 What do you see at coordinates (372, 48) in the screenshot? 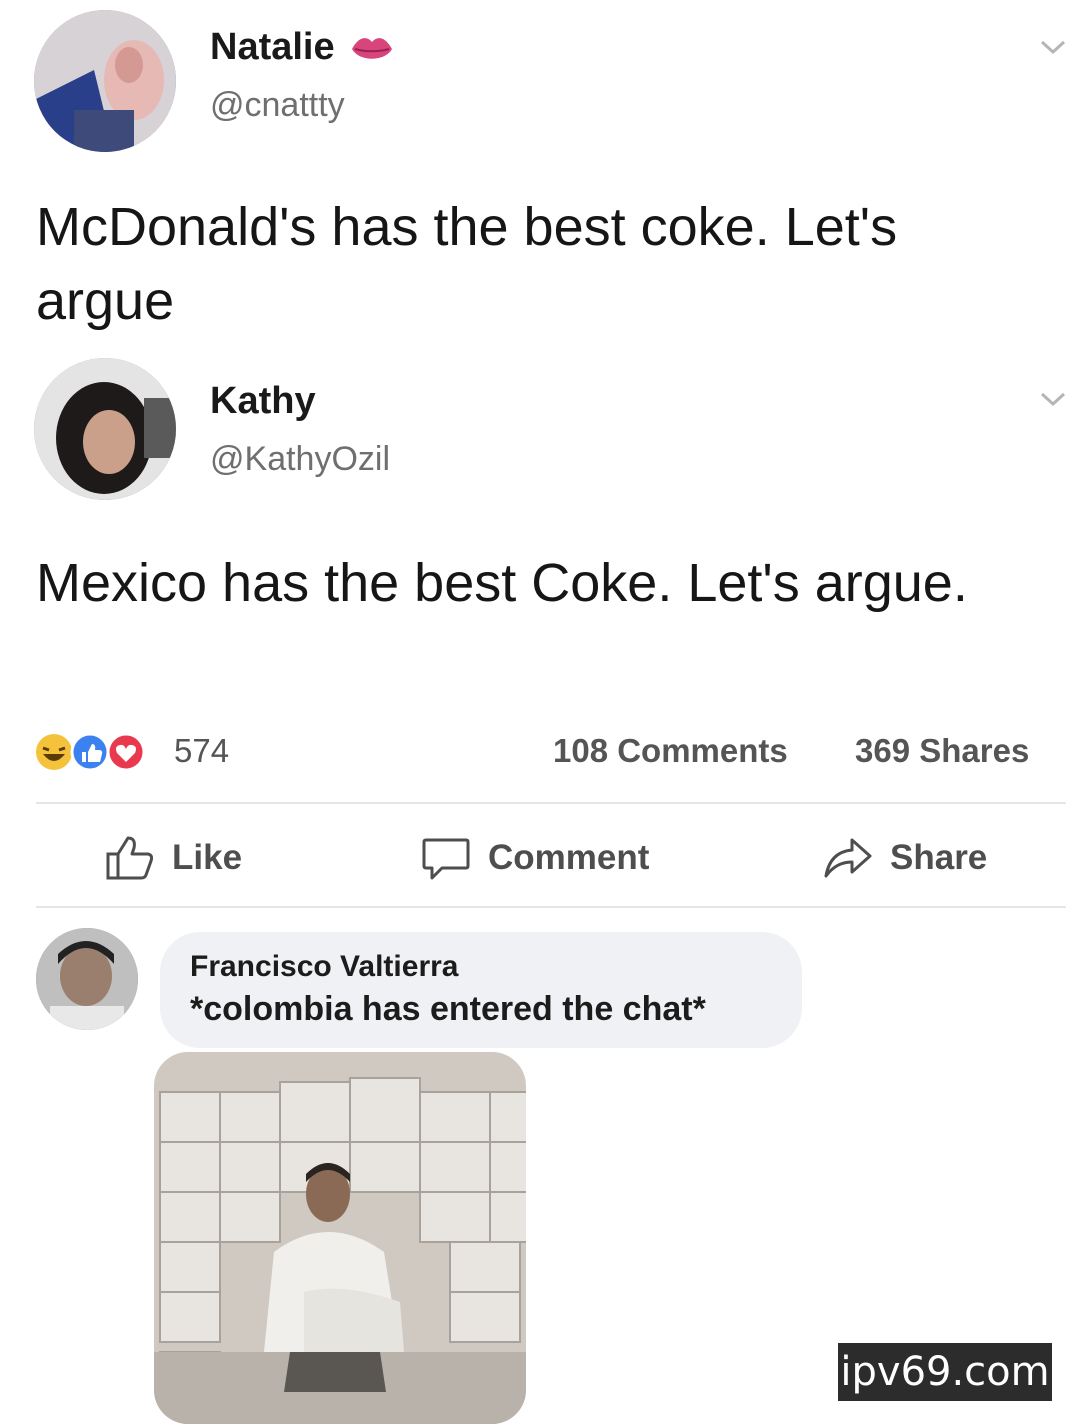
I see `lips-icon` at bounding box center [372, 48].